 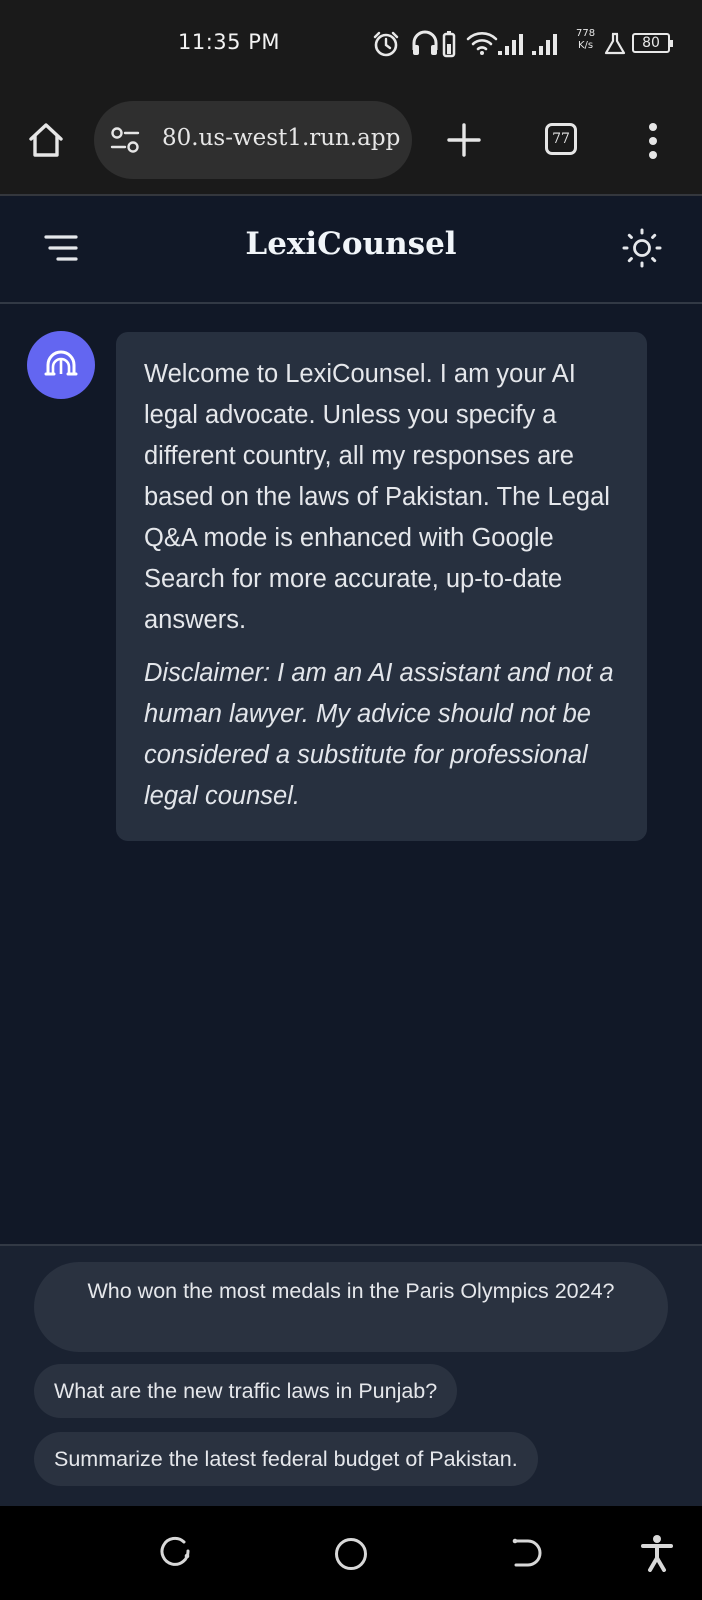 I want to click on legal-advocate-icon, so click(x=61, y=363).